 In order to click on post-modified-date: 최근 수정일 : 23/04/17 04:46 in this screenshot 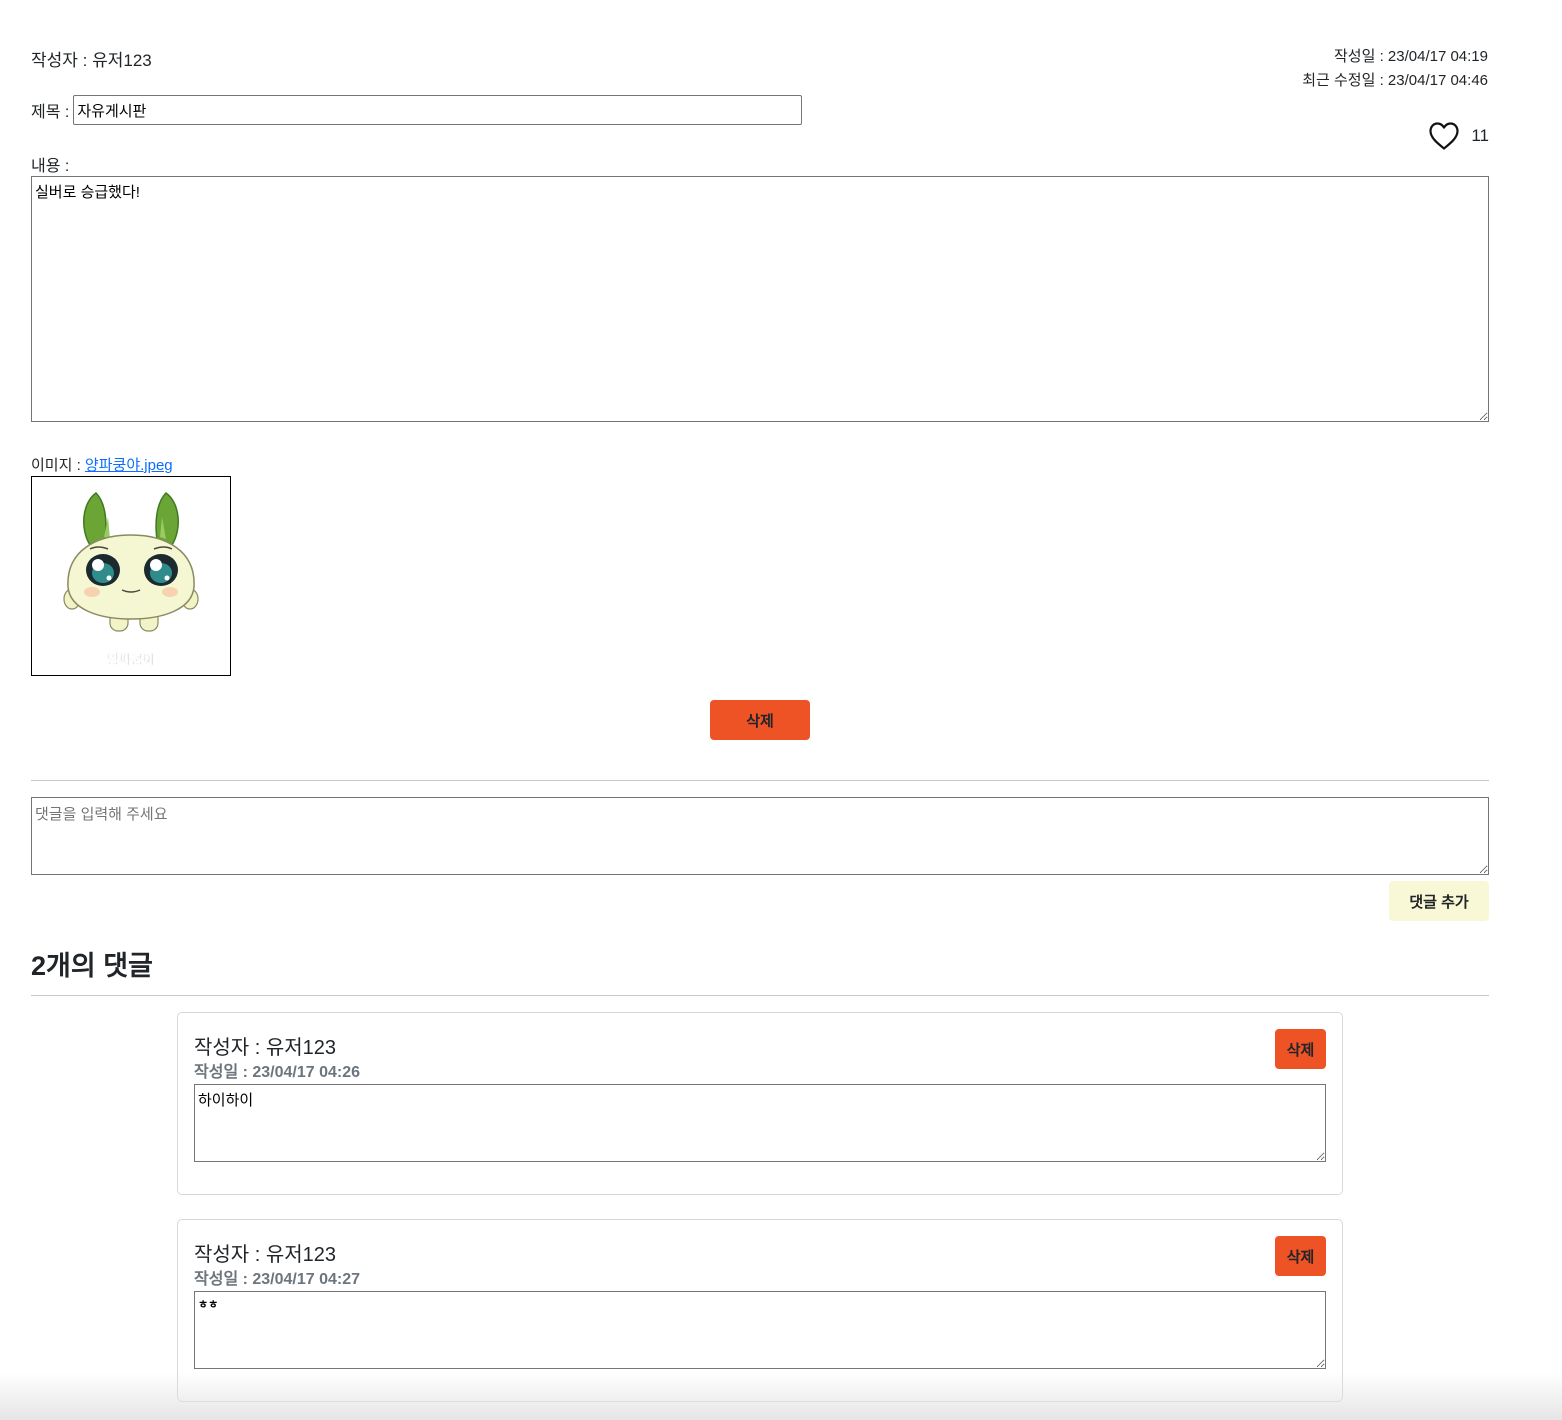, I will do `click(1395, 80)`.